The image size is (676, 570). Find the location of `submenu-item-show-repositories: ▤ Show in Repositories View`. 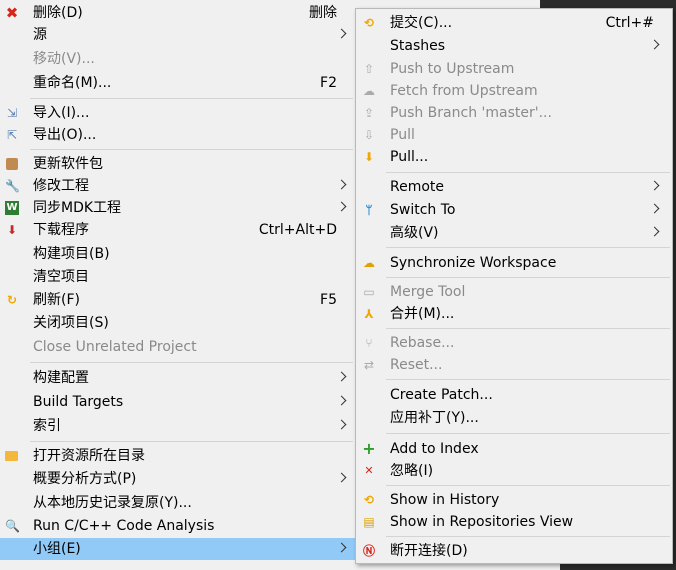

submenu-item-show-repositories: ▤ Show in Repositories View is located at coordinates (514, 522).